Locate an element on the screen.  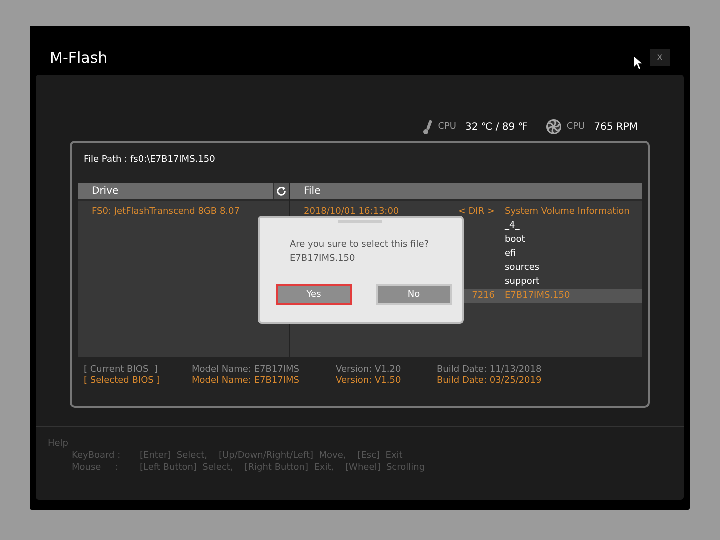
close-button: x is located at coordinates (660, 57).